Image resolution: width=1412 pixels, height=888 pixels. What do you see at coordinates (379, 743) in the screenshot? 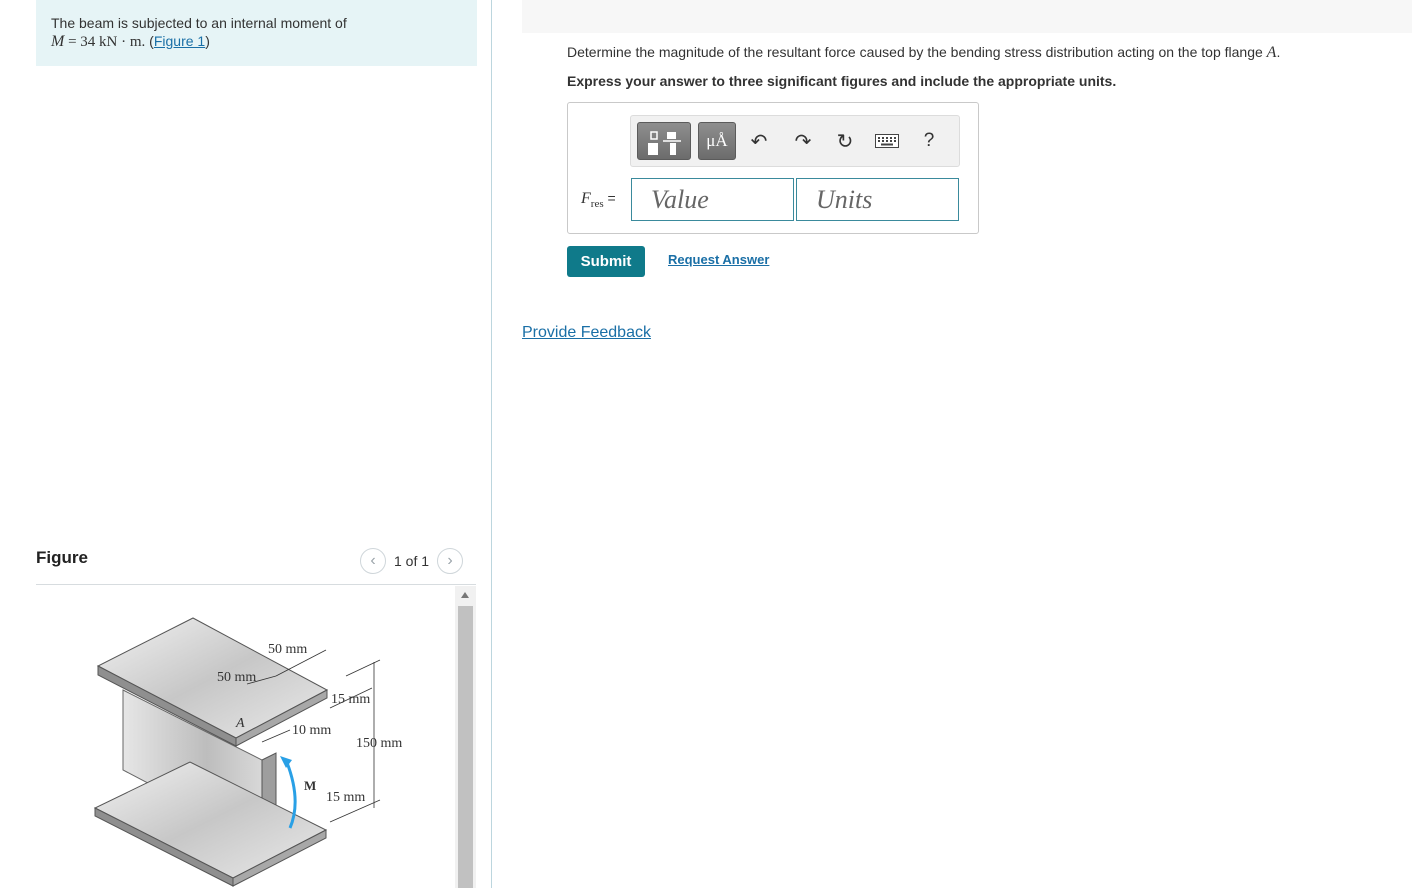
I see `dim-height: 150 mm` at bounding box center [379, 743].